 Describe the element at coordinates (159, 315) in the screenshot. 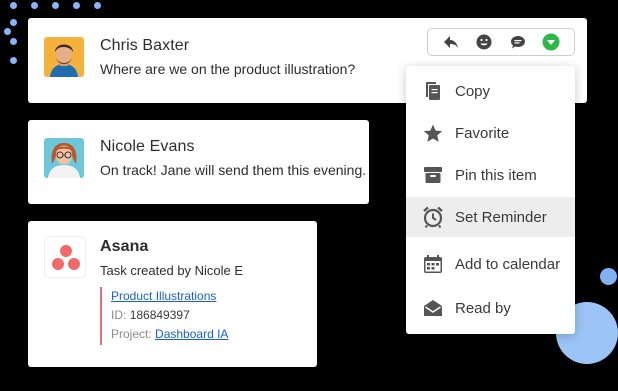

I see `id-value: 186849397` at that location.